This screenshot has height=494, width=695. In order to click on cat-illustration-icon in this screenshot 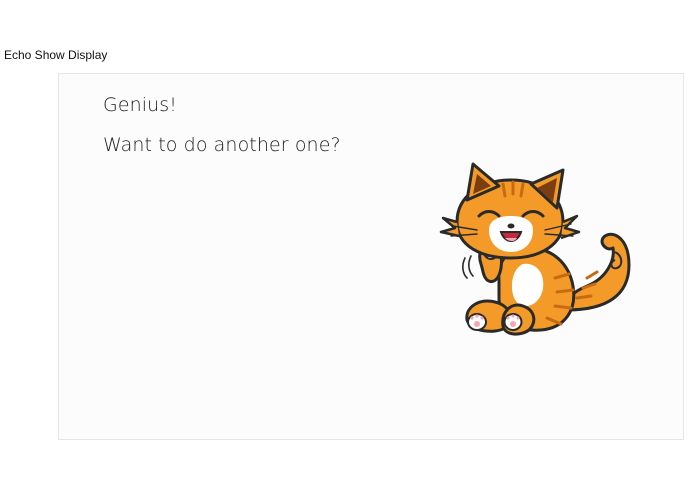, I will do `click(539, 253)`.